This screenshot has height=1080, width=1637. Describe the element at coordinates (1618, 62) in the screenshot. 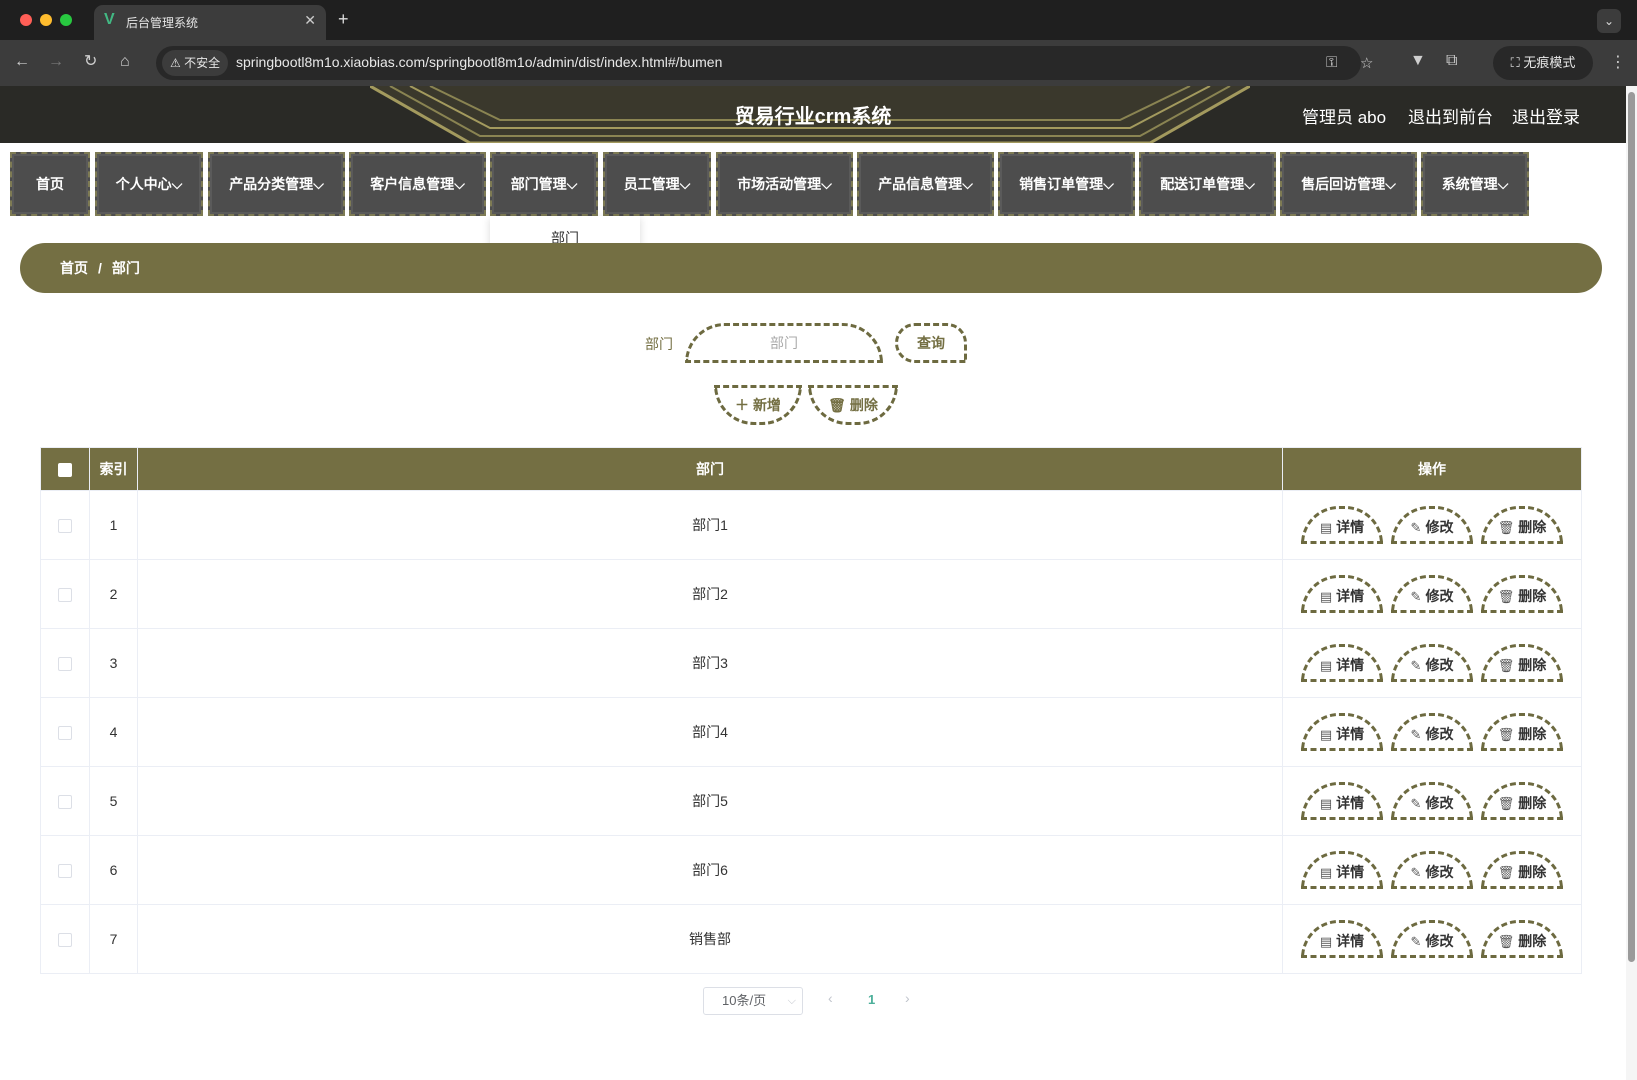

I see `more-menu-icon: ⋮` at that location.